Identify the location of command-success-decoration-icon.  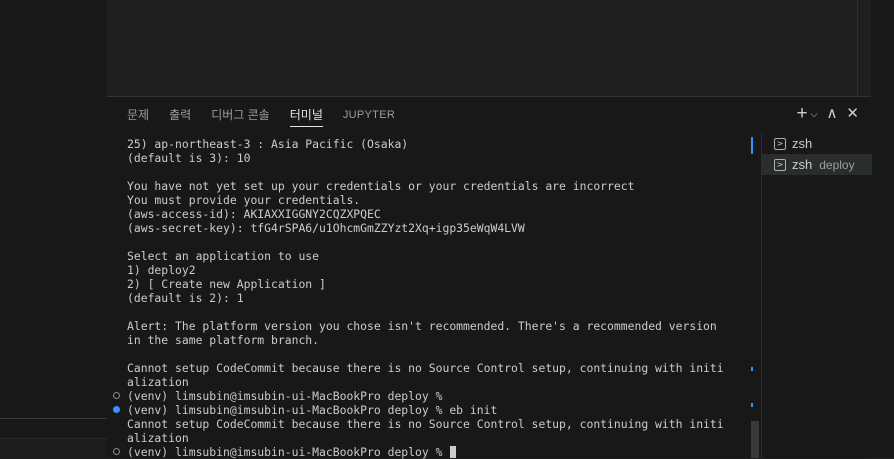
(116, 409).